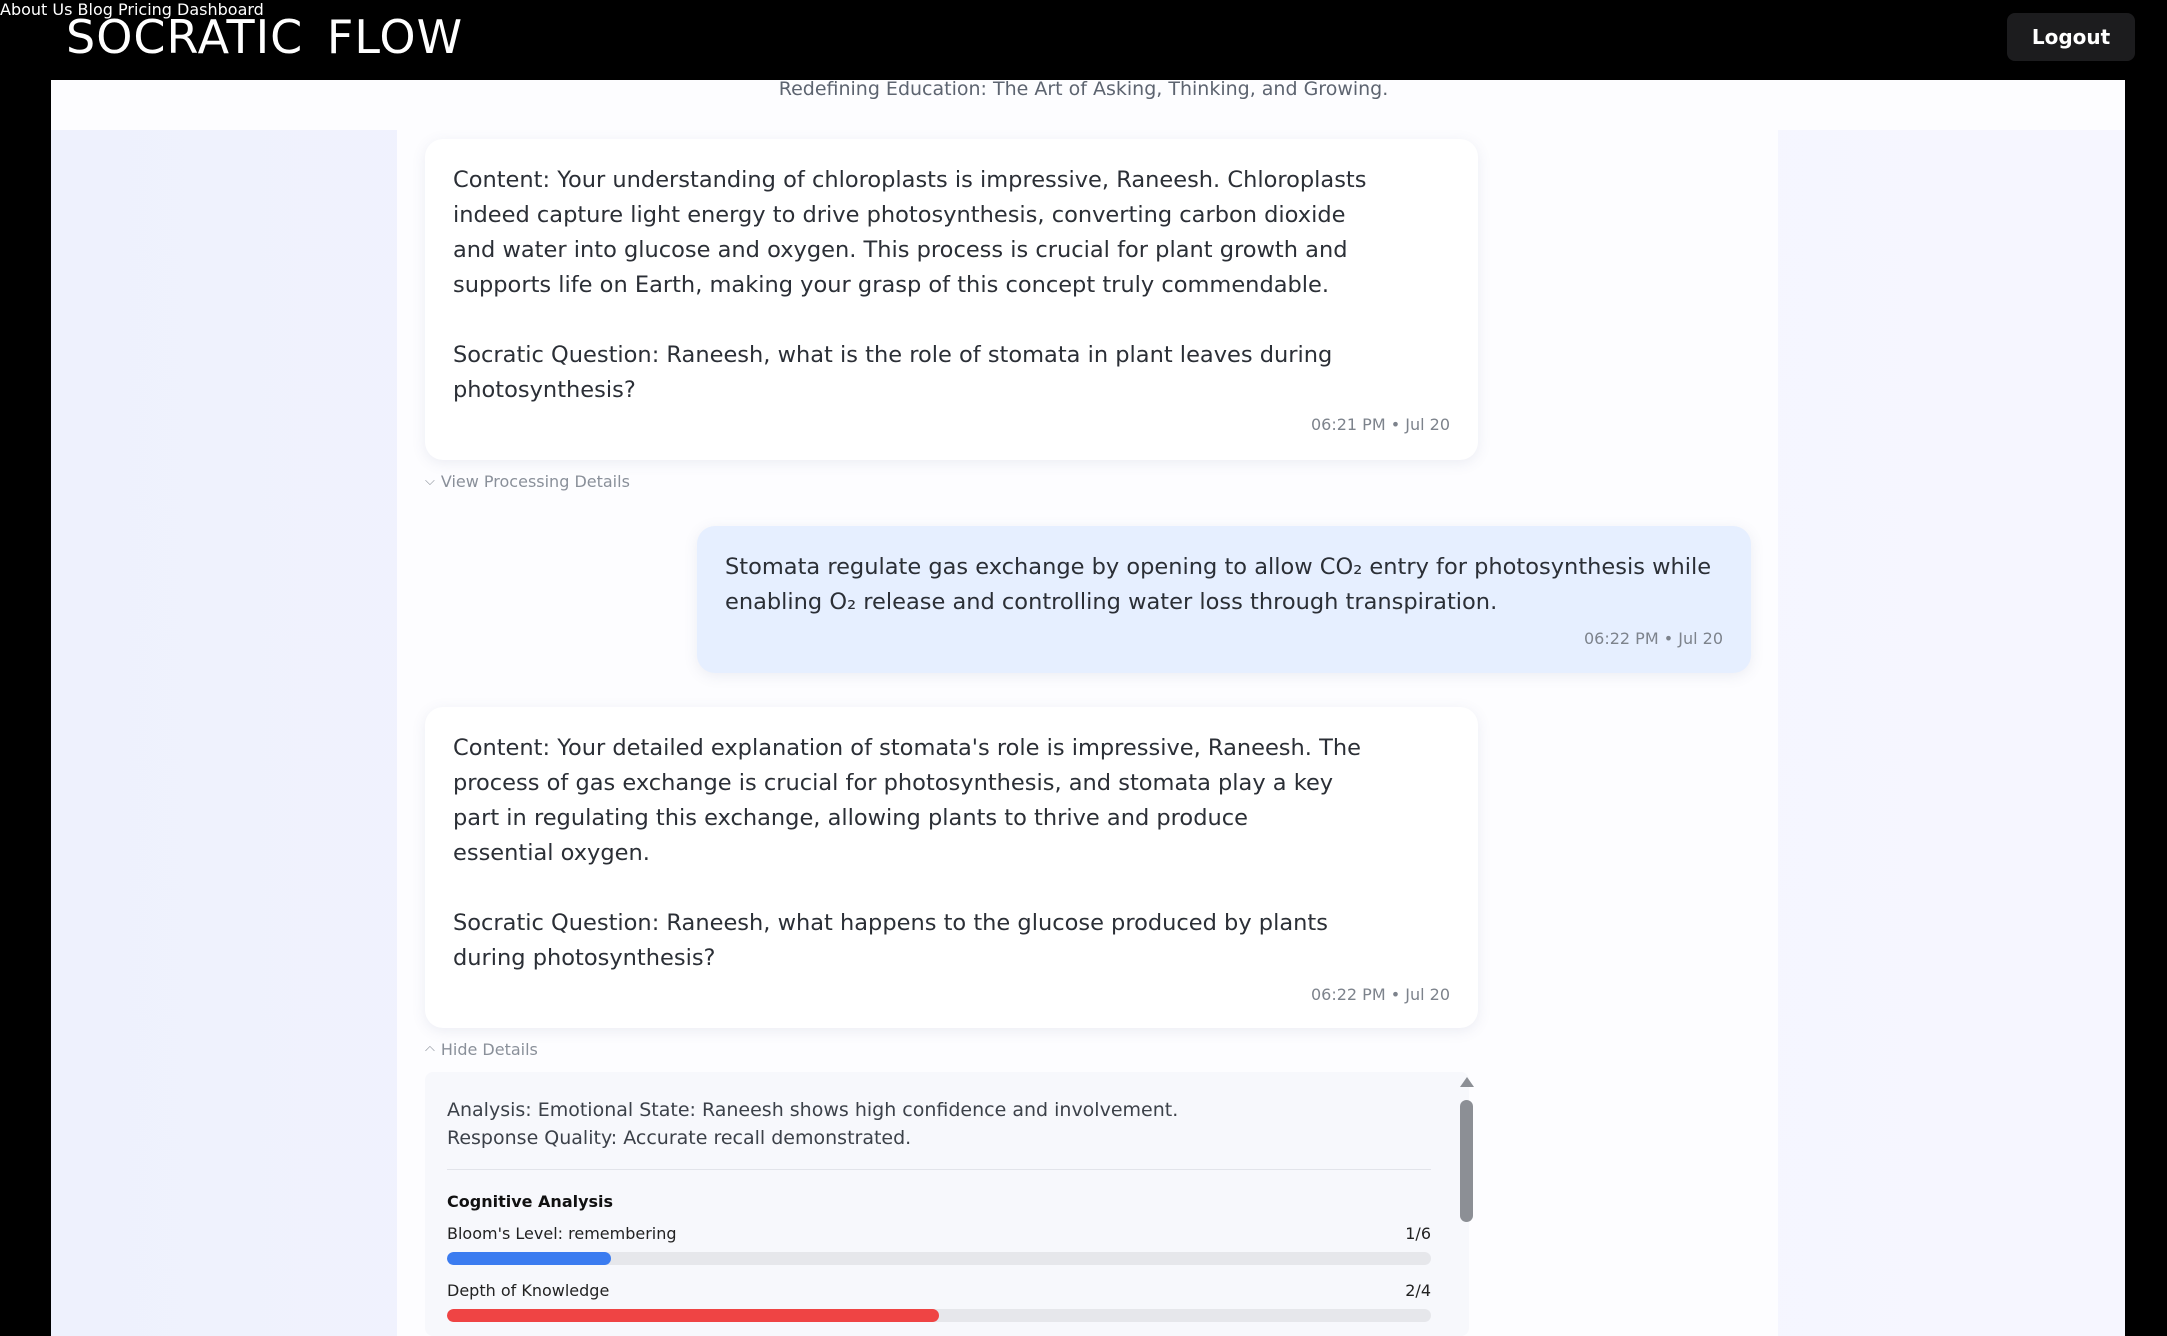  What do you see at coordinates (1467, 1082) in the screenshot?
I see `scroll-up-arrow-icon` at bounding box center [1467, 1082].